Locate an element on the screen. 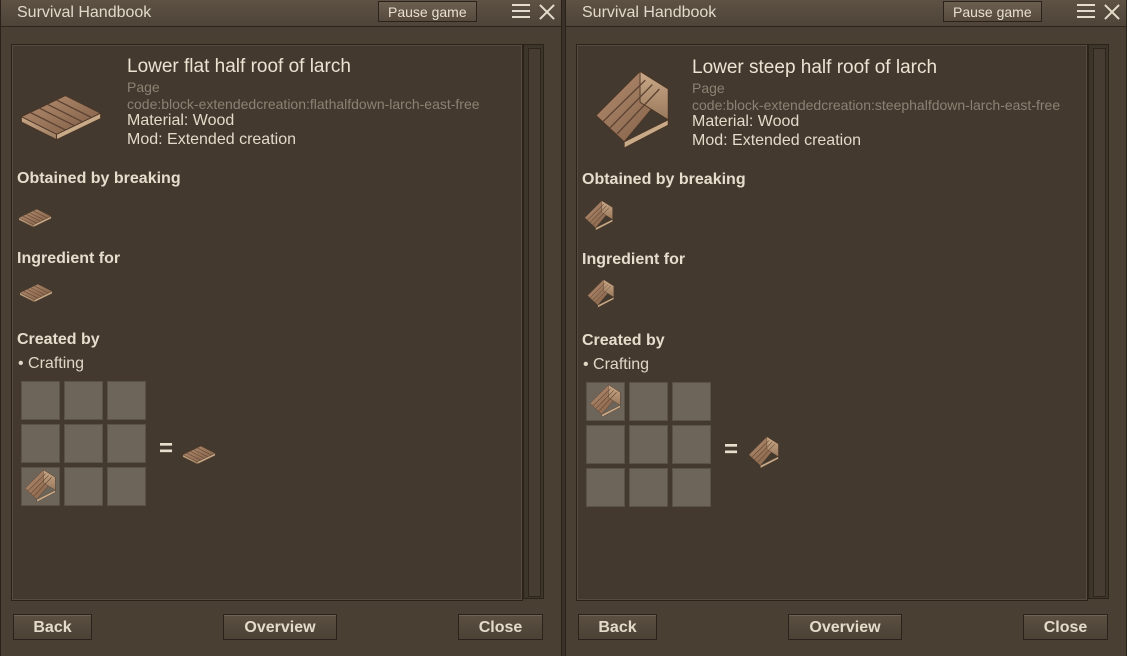 This screenshot has width=1127, height=656. steep-roof-output-icon is located at coordinates (764, 453).